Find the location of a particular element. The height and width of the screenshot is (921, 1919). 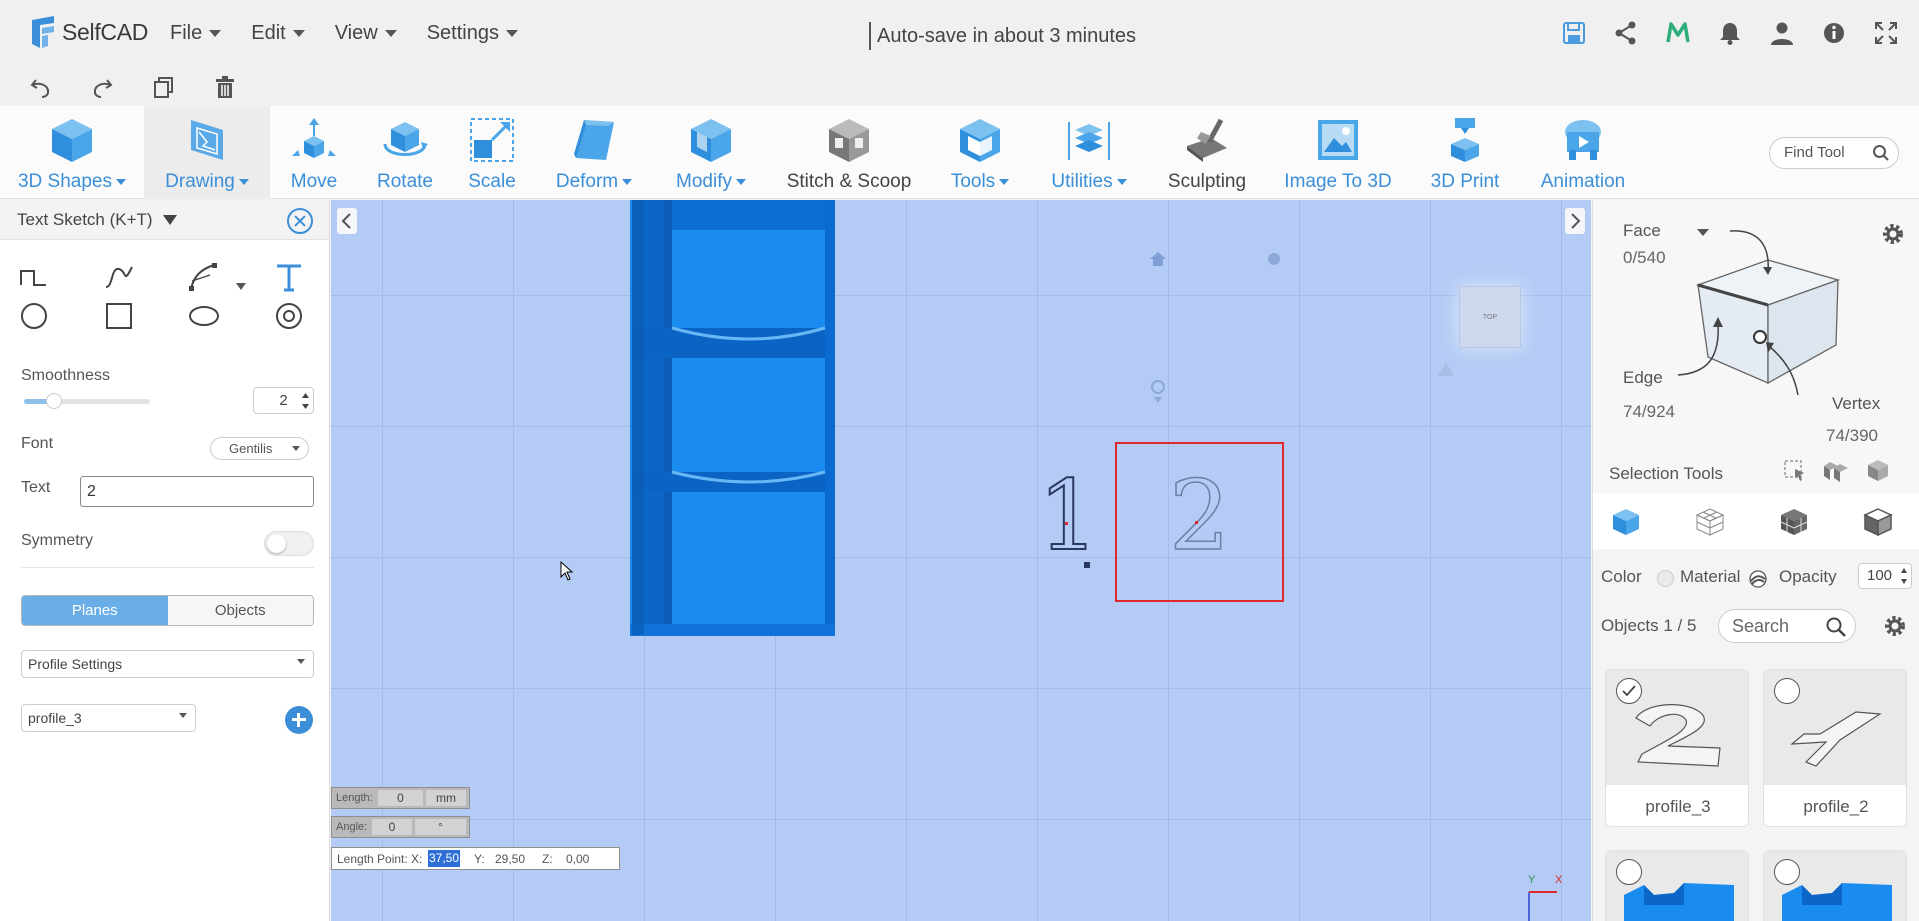

menu-edit: Edit is located at coordinates (278, 33).